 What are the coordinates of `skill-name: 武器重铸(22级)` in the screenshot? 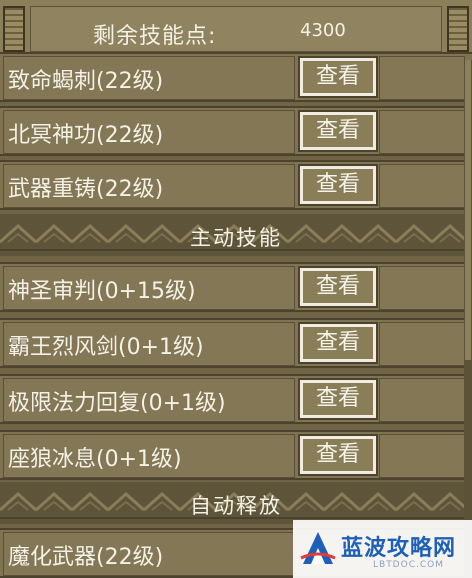 It's located at (86, 189).